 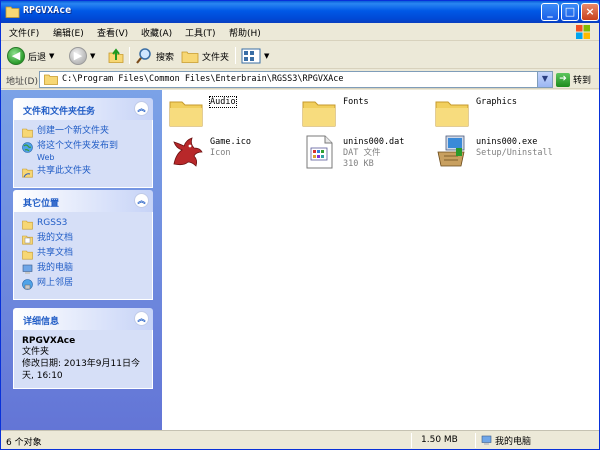 I want to click on details-modified-cont: 天, 16:10, so click(x=42, y=376).